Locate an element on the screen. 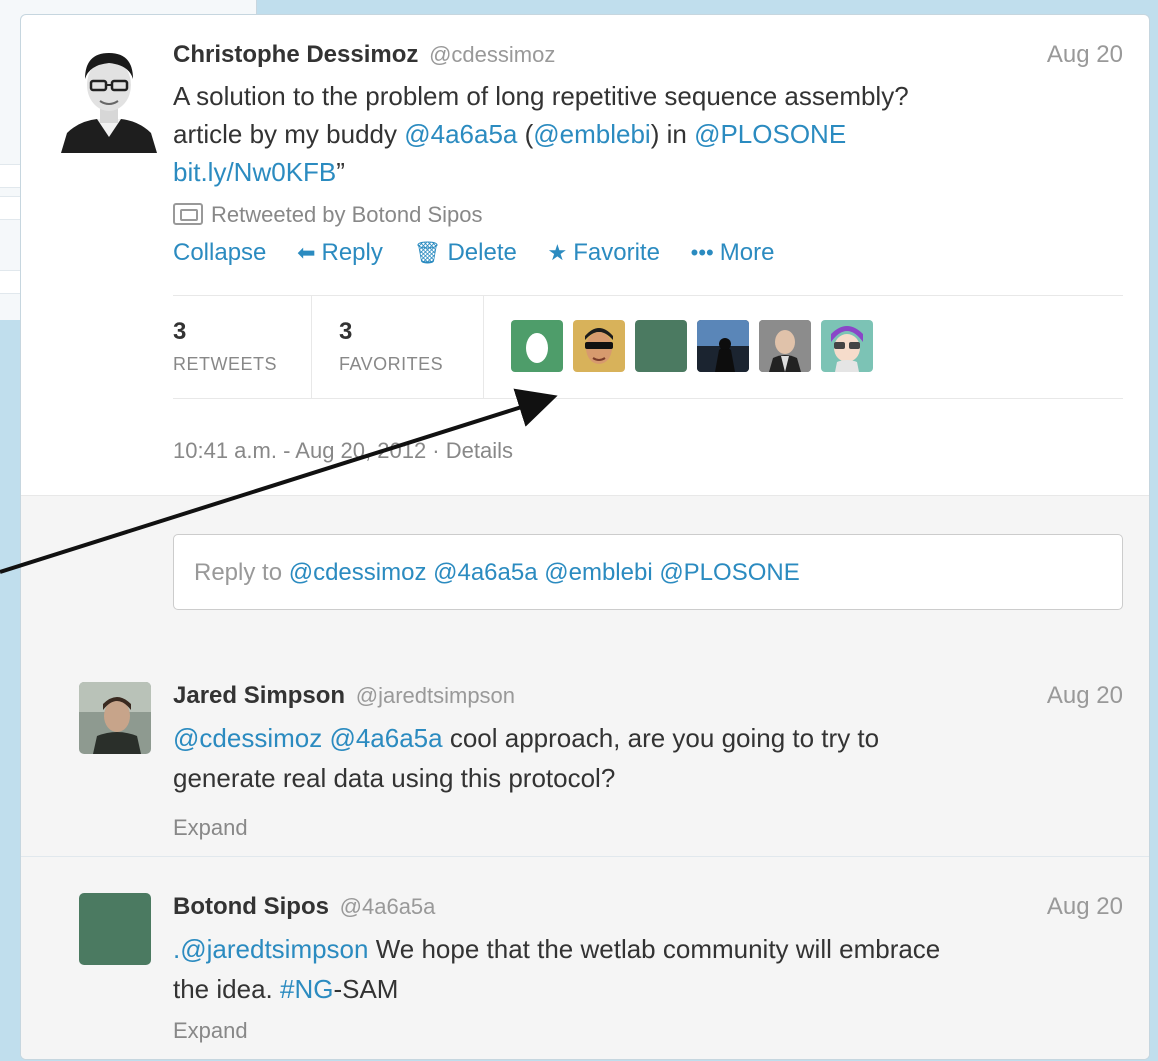 This screenshot has width=1158, height=1061. egg-avatar is located at coordinates (537, 346).